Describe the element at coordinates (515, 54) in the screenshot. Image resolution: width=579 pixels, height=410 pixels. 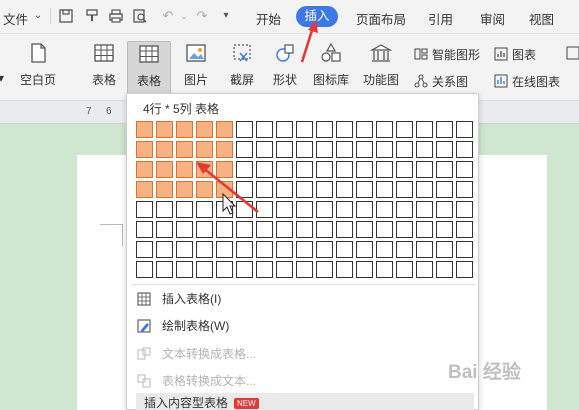
I see `chart-button: 图表` at that location.